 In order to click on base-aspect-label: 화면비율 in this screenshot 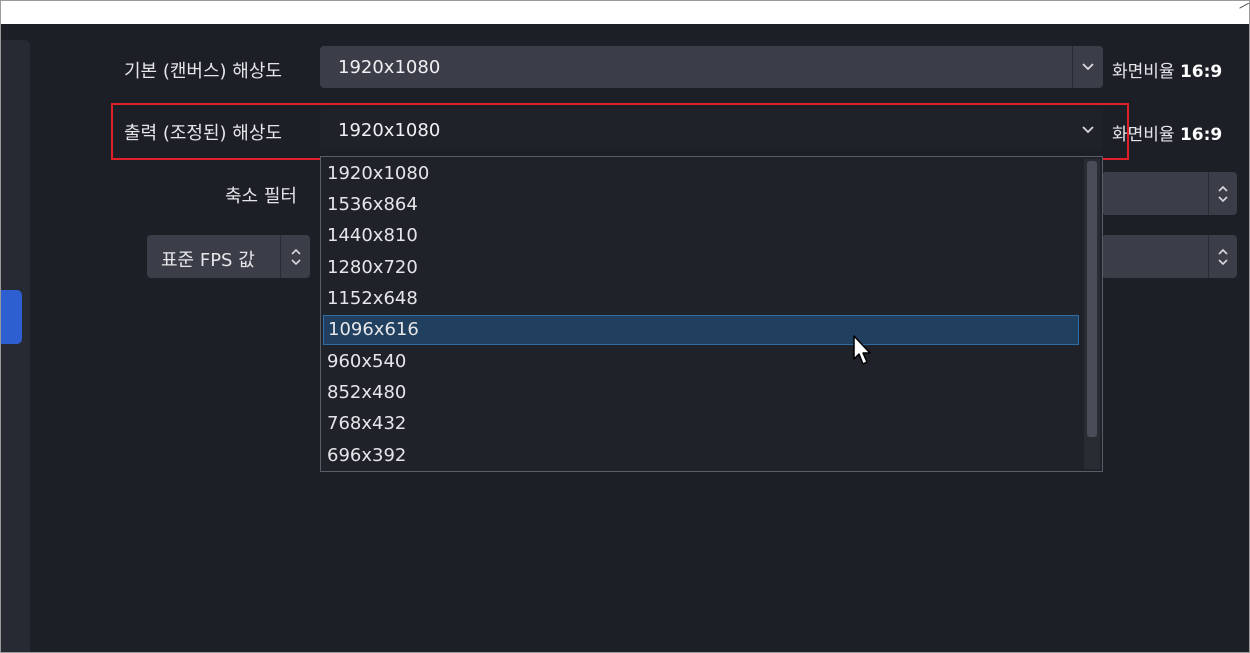, I will do `click(1143, 72)`.